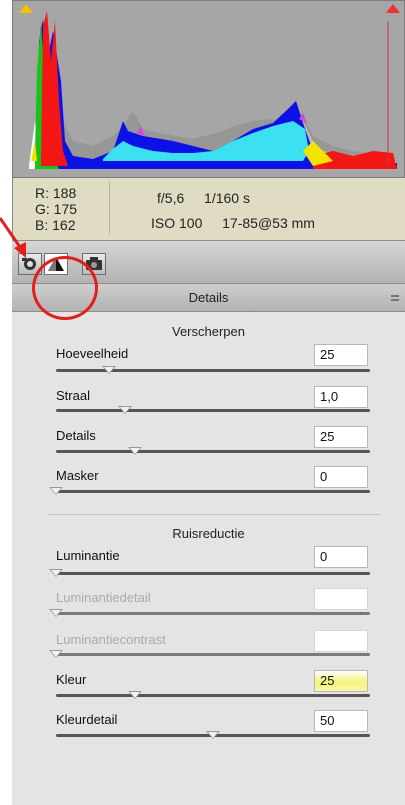 This screenshot has width=405, height=805. Describe the element at coordinates (213, 735) in the screenshot. I see `color-detail-slider-thumb` at that location.